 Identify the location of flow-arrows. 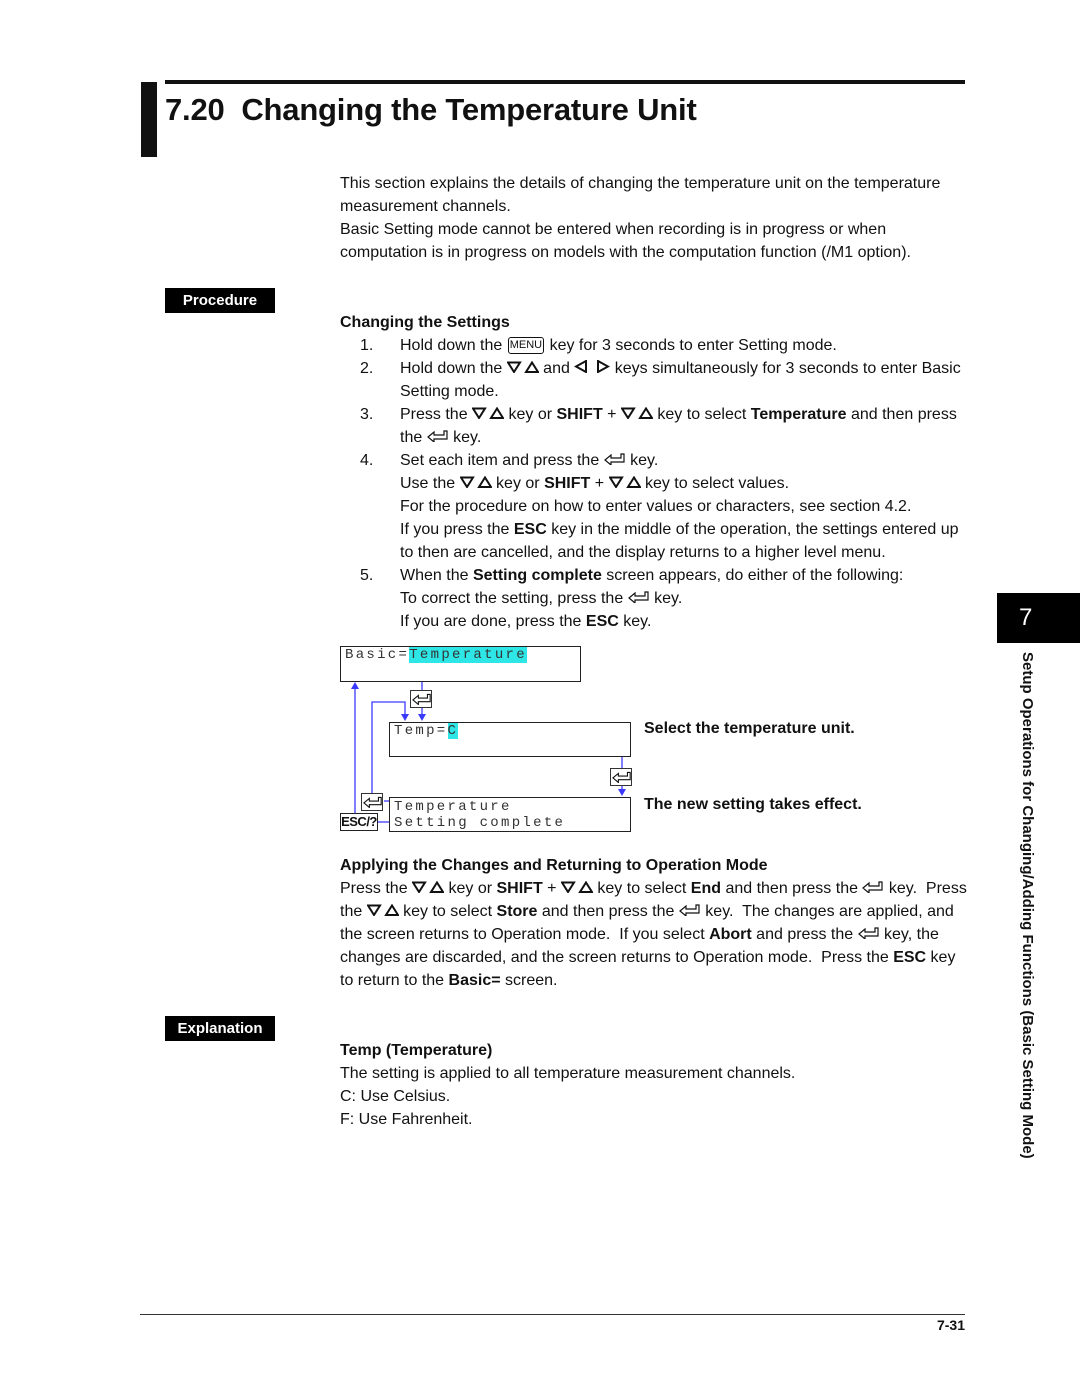
(488, 752).